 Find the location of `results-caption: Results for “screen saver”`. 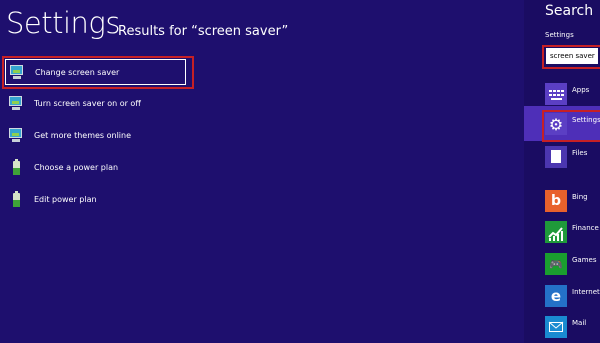

results-caption: Results for “screen saver” is located at coordinates (203, 31).